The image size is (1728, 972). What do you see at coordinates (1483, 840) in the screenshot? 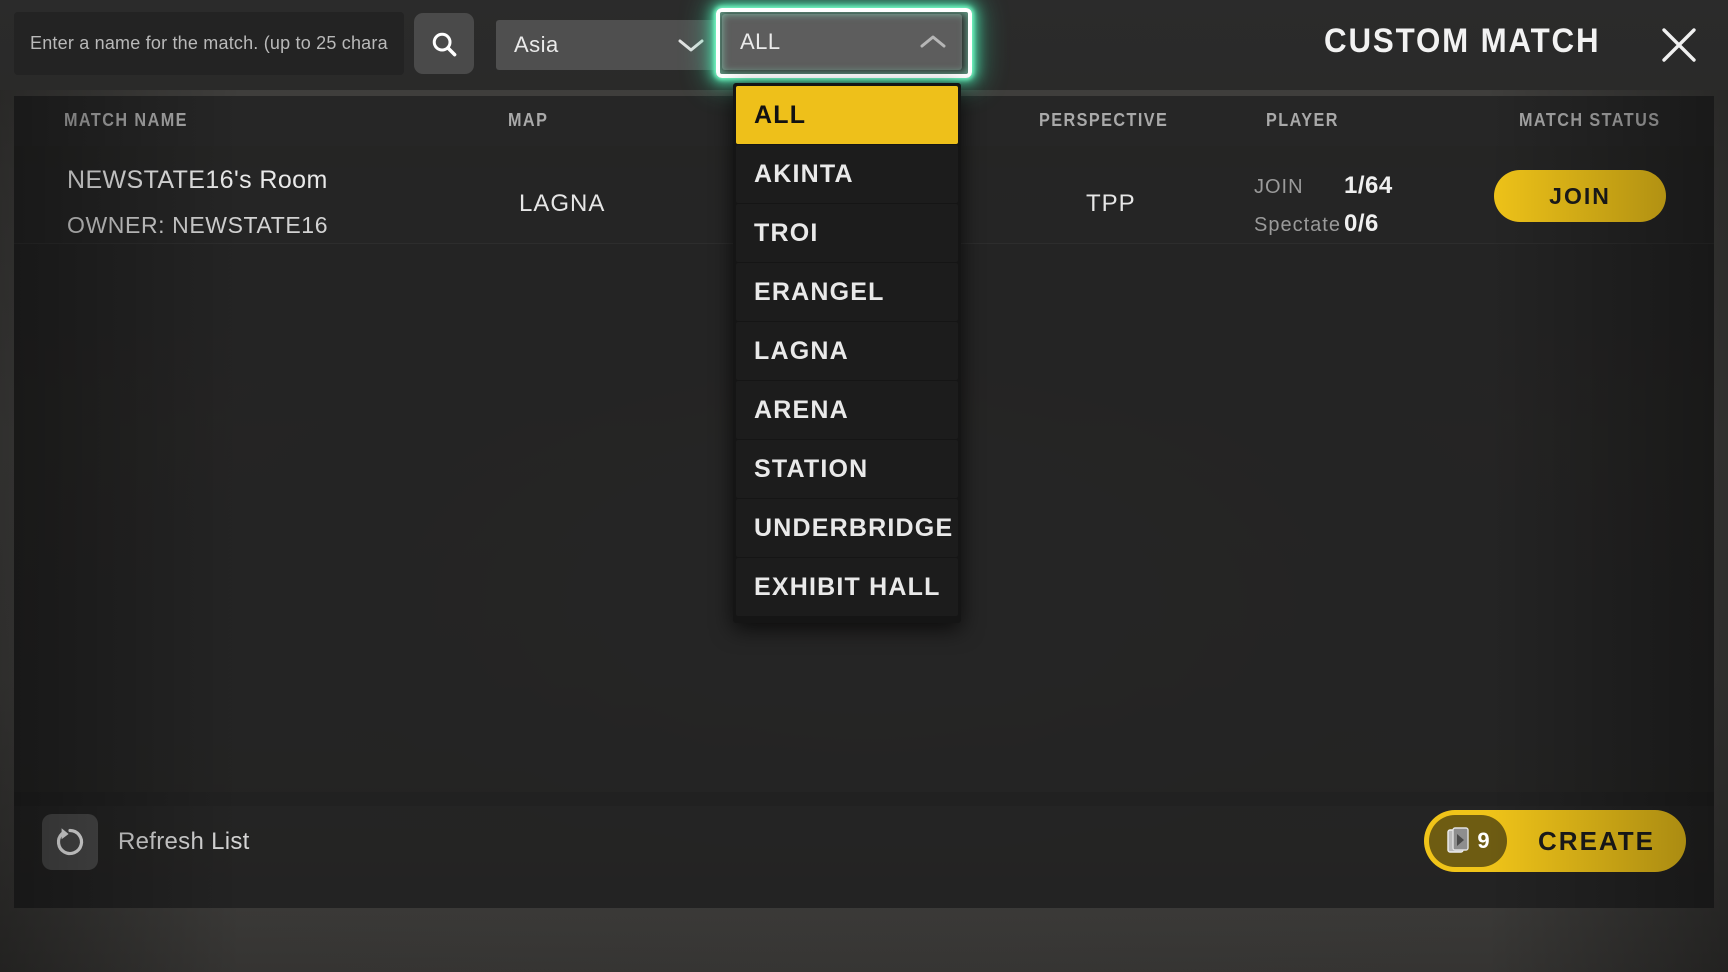
I see `ticket-count: 9` at bounding box center [1483, 840].